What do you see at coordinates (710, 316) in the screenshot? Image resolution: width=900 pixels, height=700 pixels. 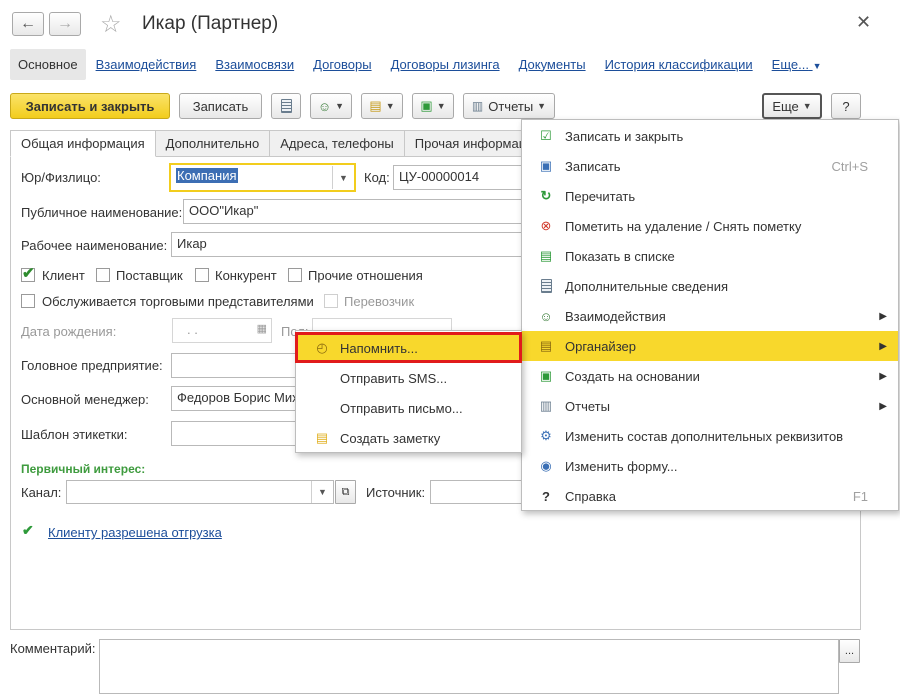 I see `menu-item-interactions: ☺ Взаимодействия ▶` at bounding box center [710, 316].